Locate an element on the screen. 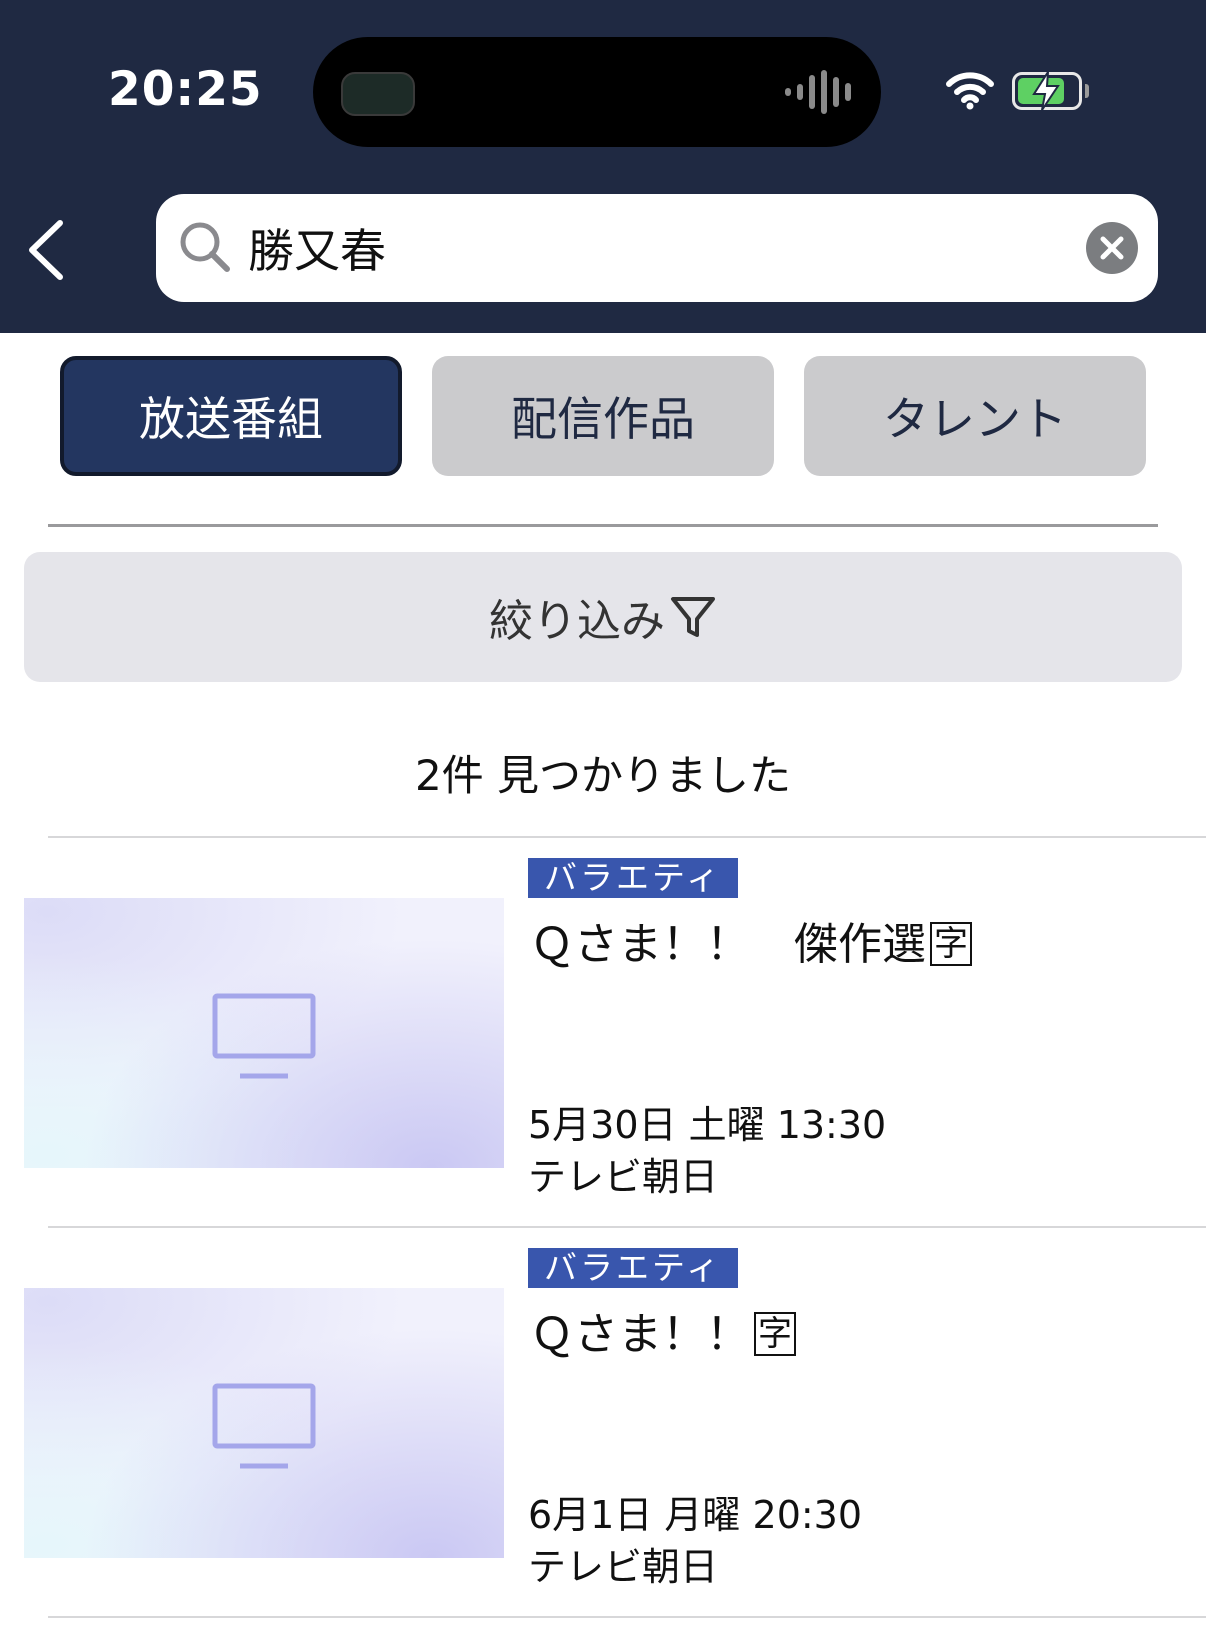 The width and height of the screenshot is (1206, 1629). tab-streaming: 配信作品 is located at coordinates (603, 416).